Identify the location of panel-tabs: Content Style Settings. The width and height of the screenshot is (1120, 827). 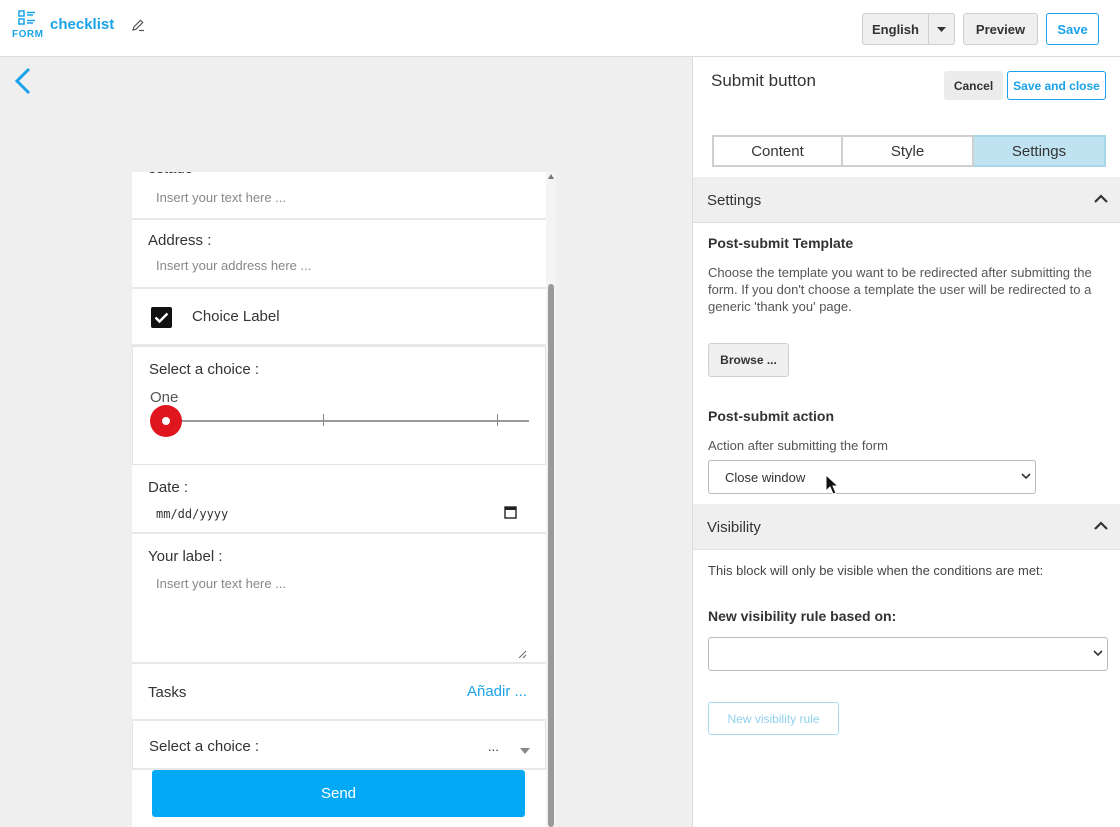
(909, 151).